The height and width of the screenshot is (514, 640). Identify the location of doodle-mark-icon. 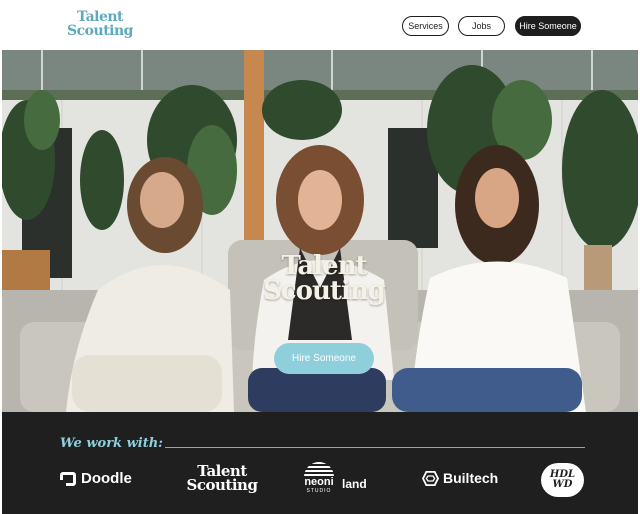
(68, 478).